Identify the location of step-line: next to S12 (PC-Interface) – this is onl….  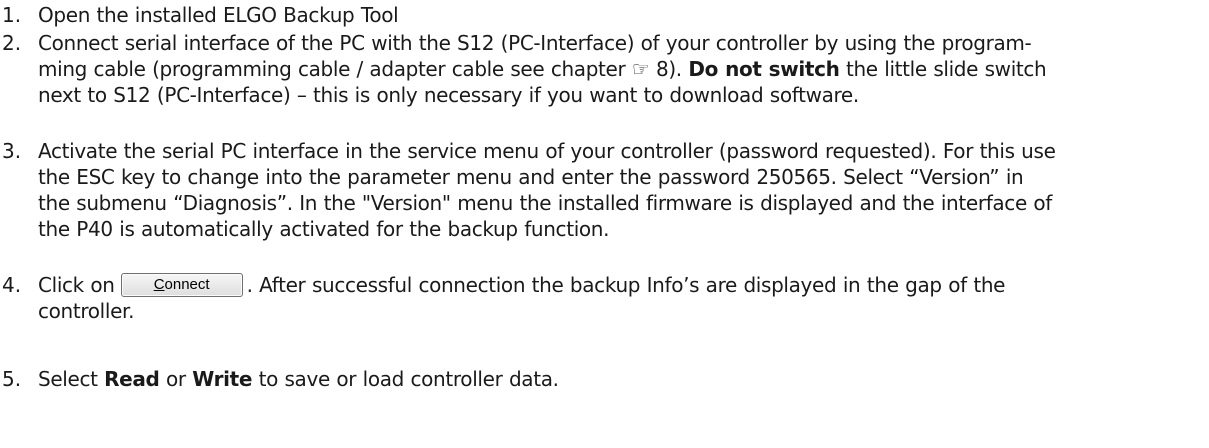
(448, 95).